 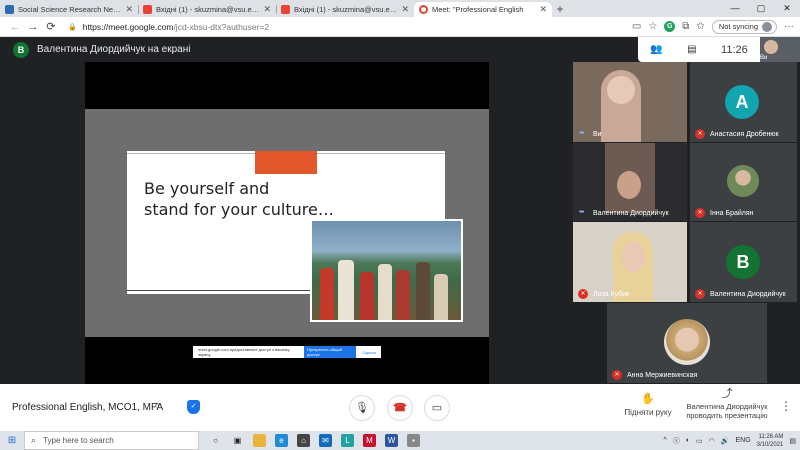 What do you see at coordinates (648, 399) in the screenshot?
I see `hand-icon: ✋` at bounding box center [648, 399].